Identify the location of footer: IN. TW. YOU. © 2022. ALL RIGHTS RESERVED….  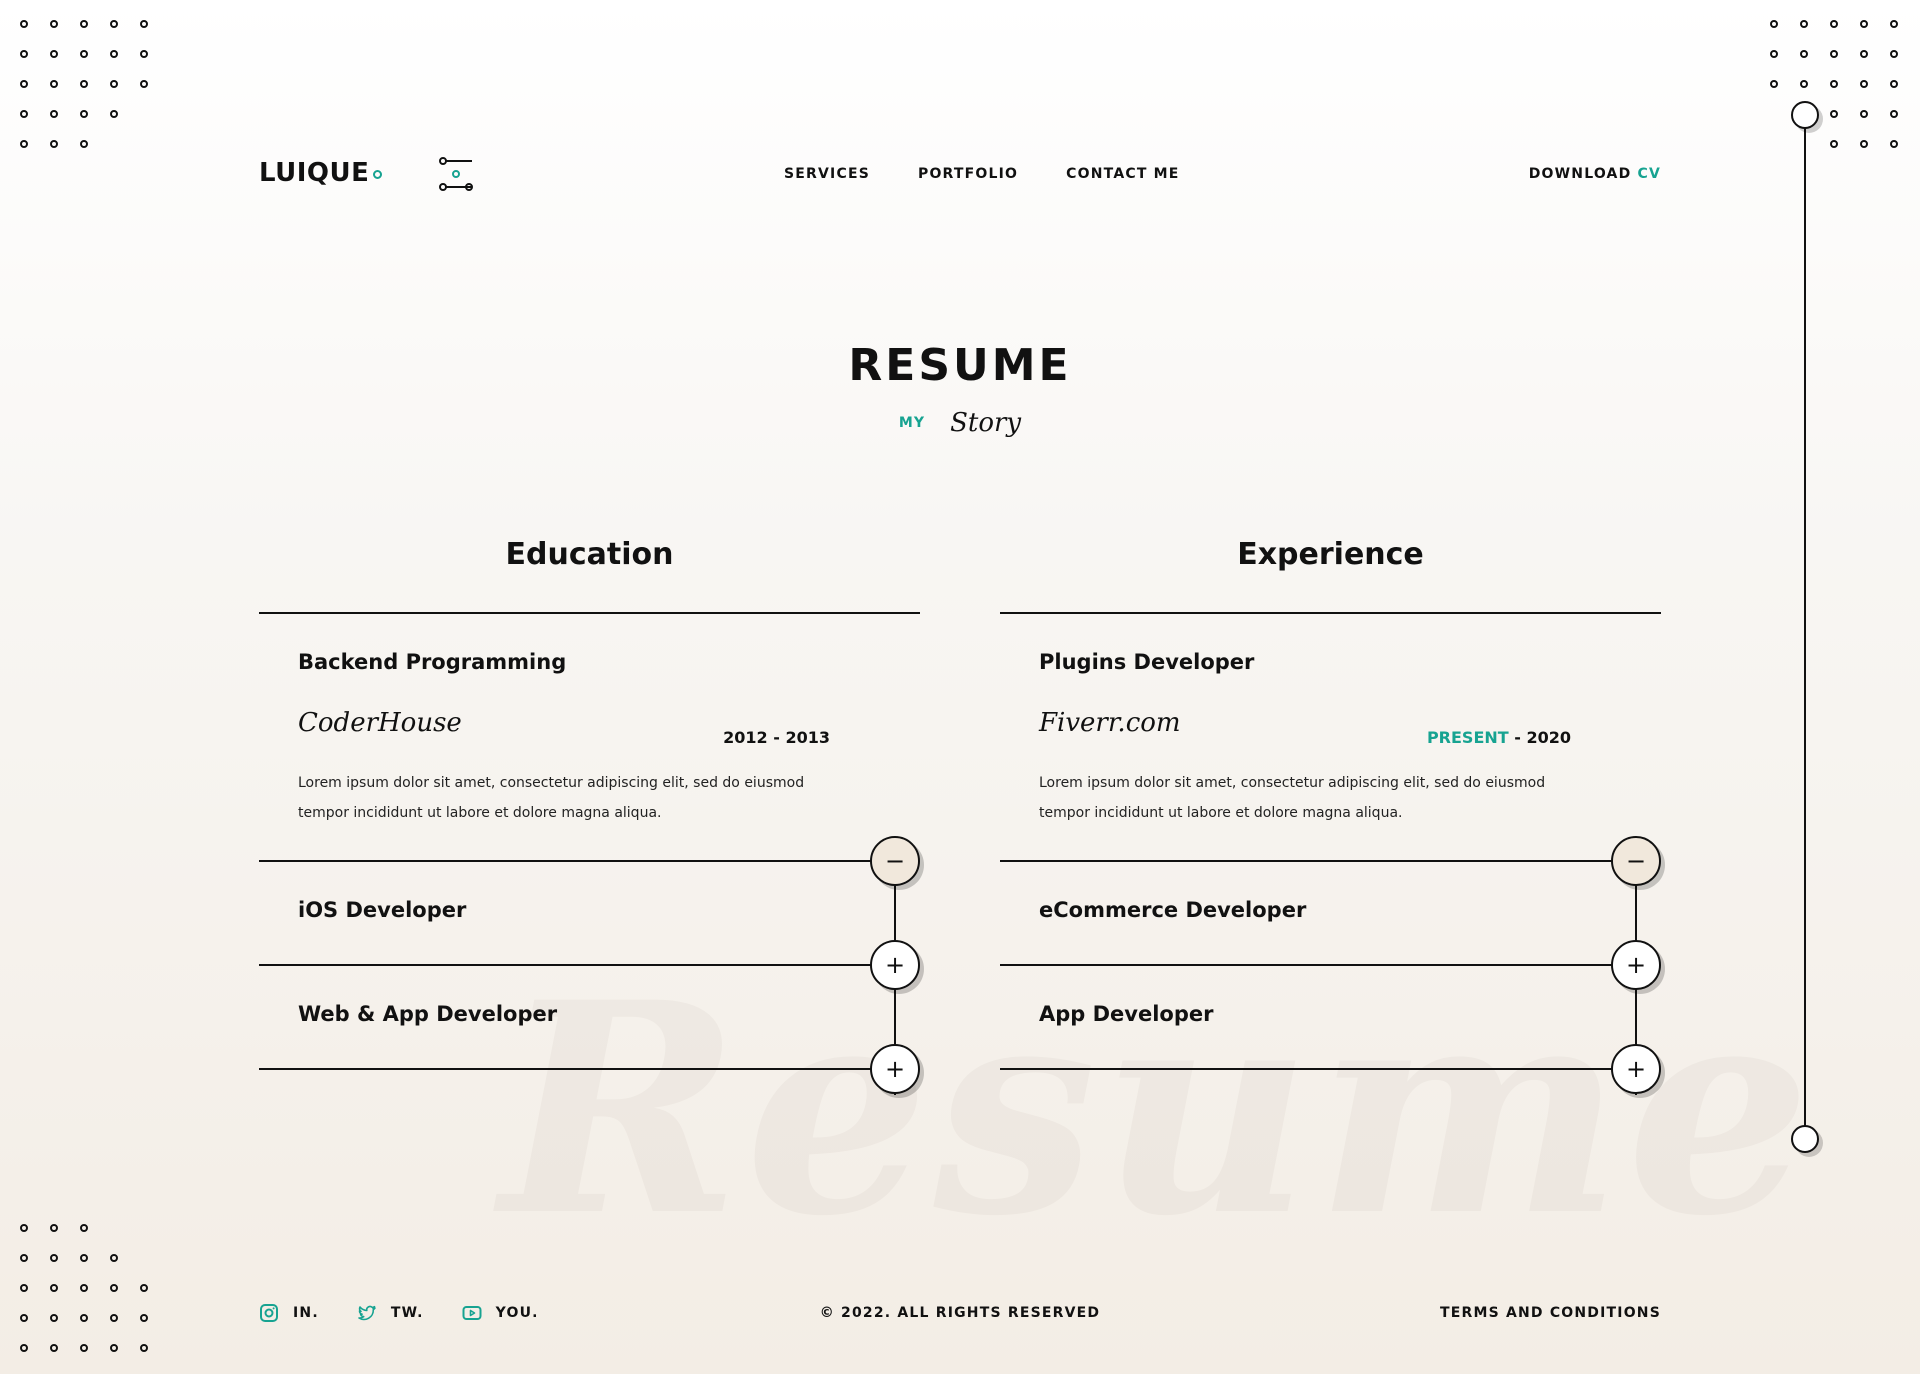
(960, 1315).